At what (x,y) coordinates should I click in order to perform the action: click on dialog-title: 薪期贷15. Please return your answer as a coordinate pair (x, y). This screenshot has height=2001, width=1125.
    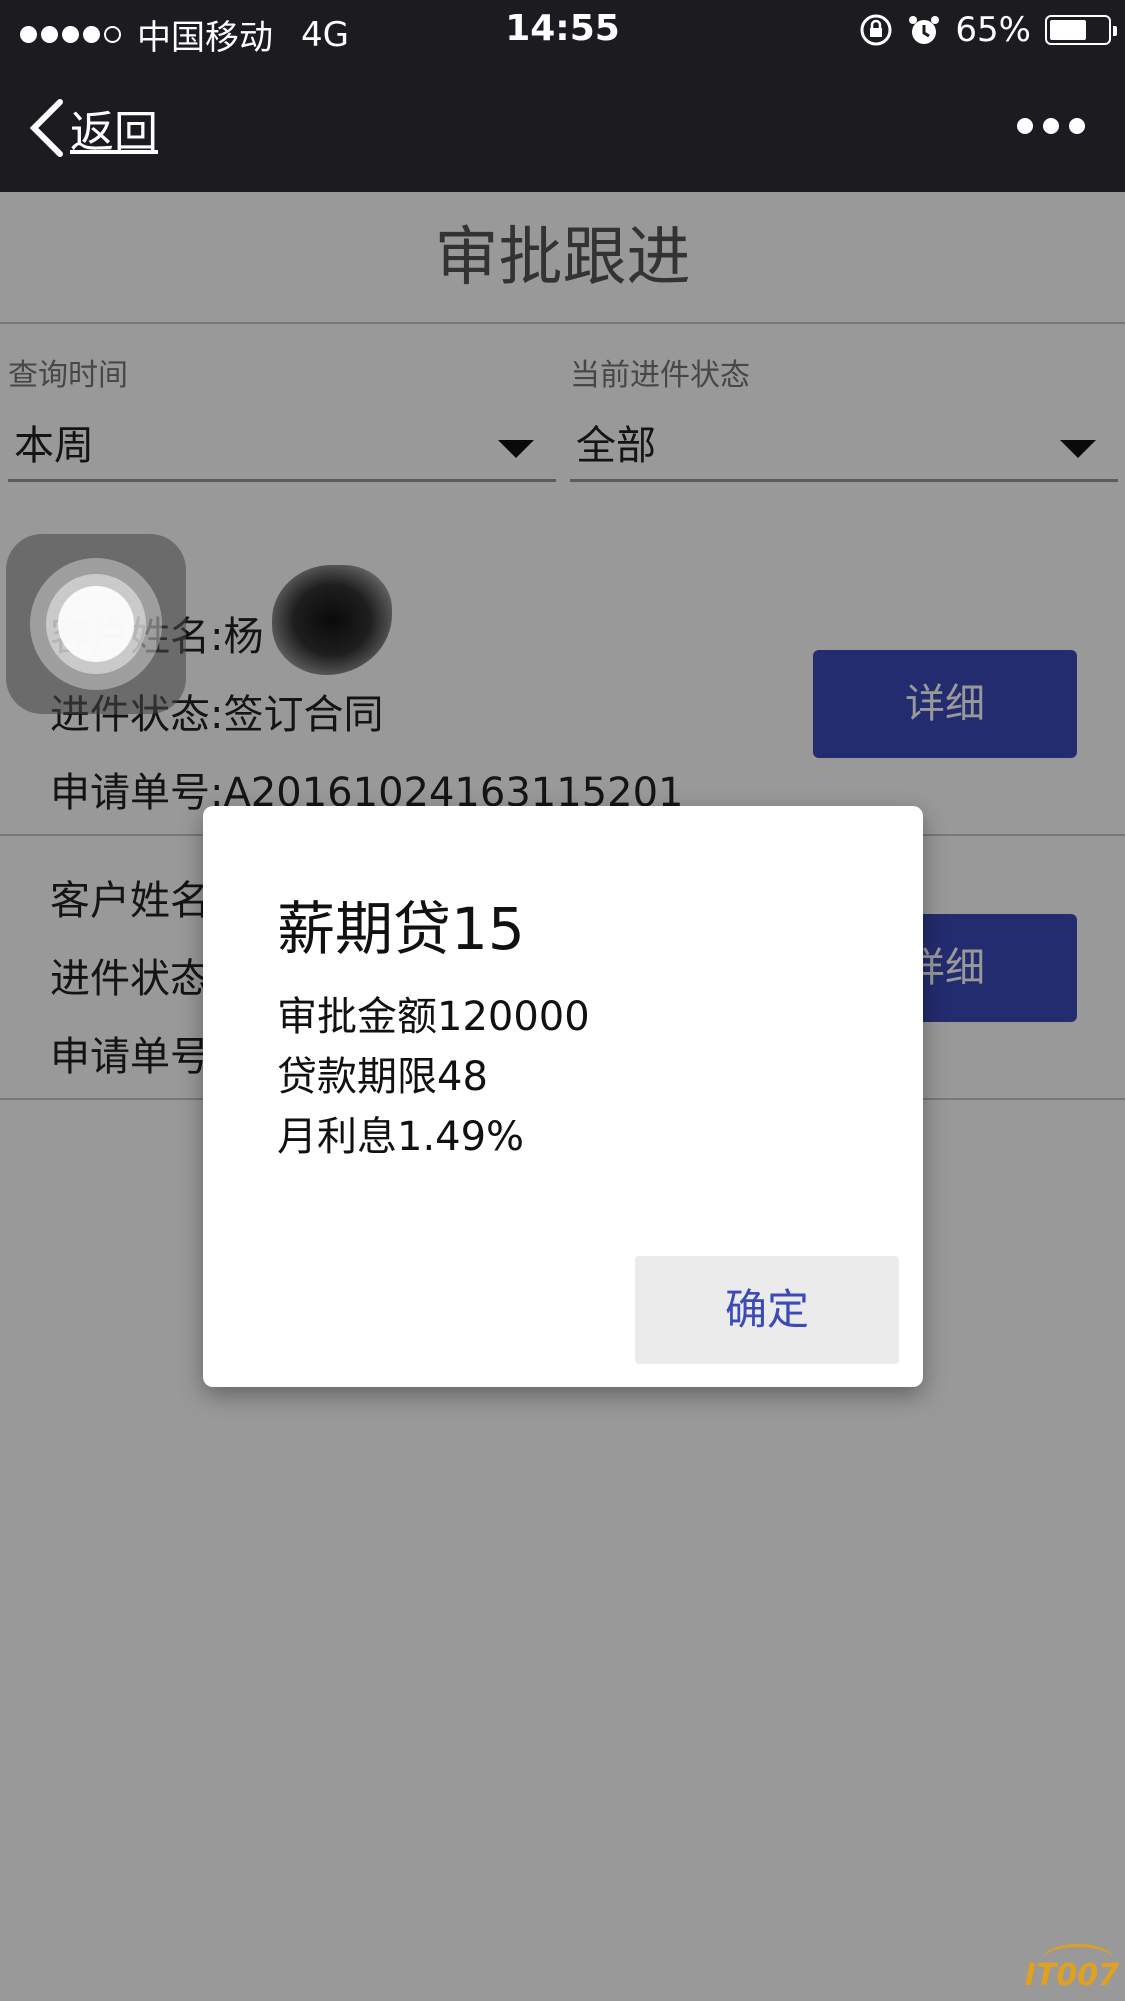
    Looking at the image, I should click on (401, 929).